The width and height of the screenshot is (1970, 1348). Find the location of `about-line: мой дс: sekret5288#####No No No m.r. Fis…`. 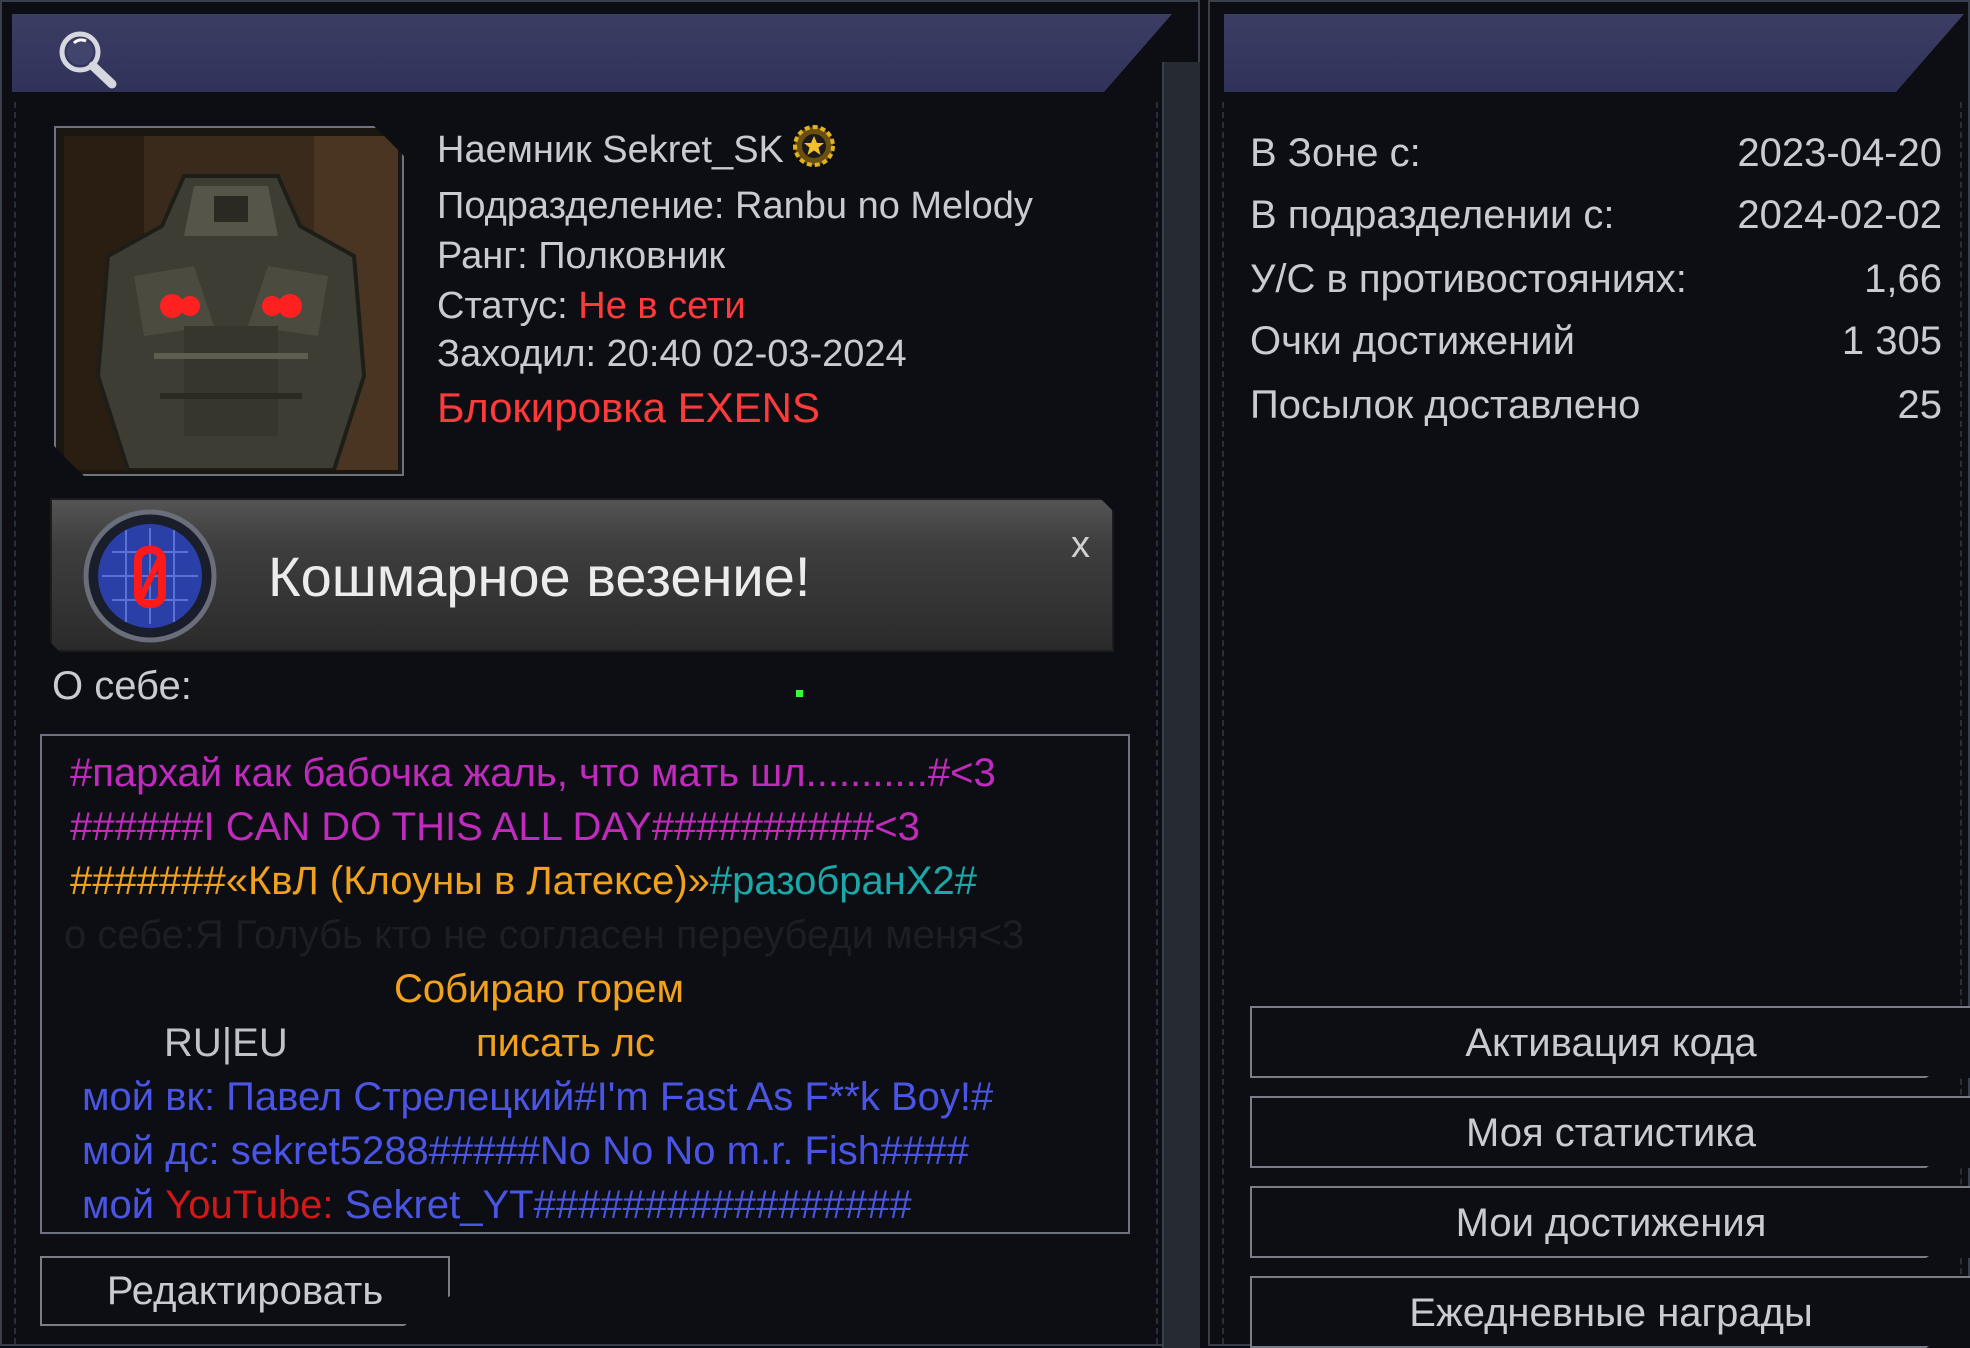

about-line: мой дс: sekret5288#####No No No m.r. Fis… is located at coordinates (525, 1151).